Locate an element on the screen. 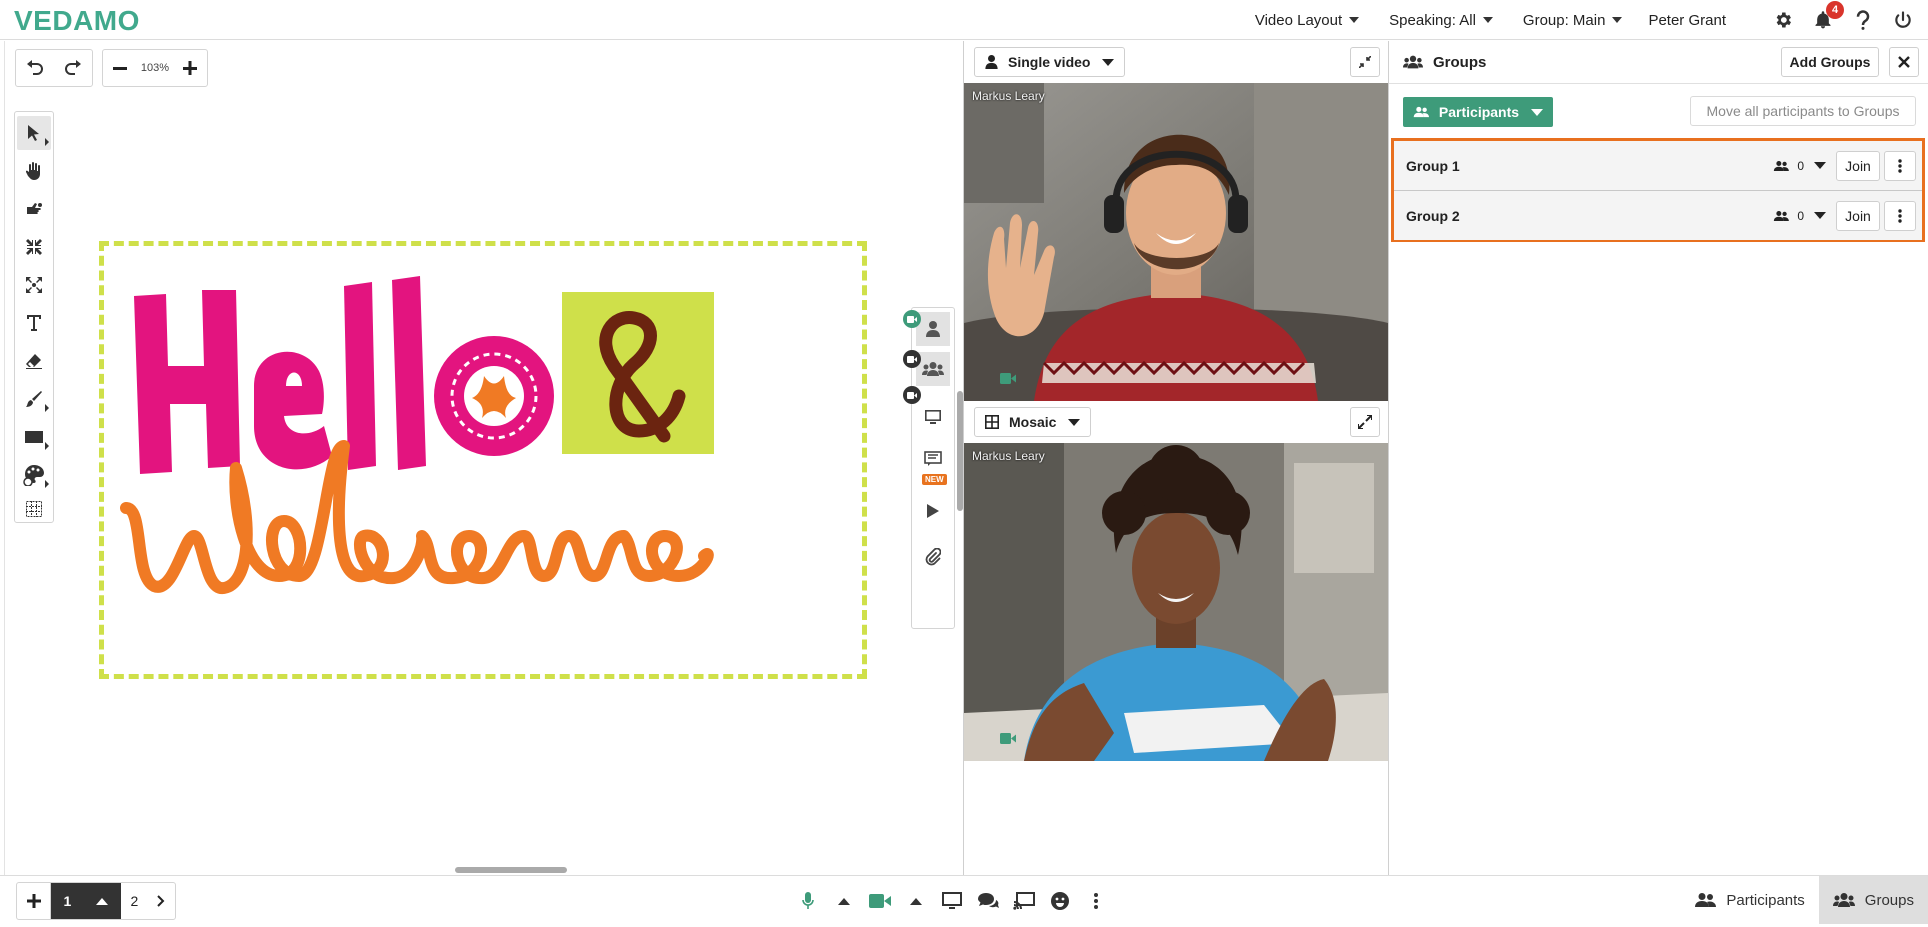 This screenshot has width=1928, height=927. notifications-button: 4 is located at coordinates (1828, 16).